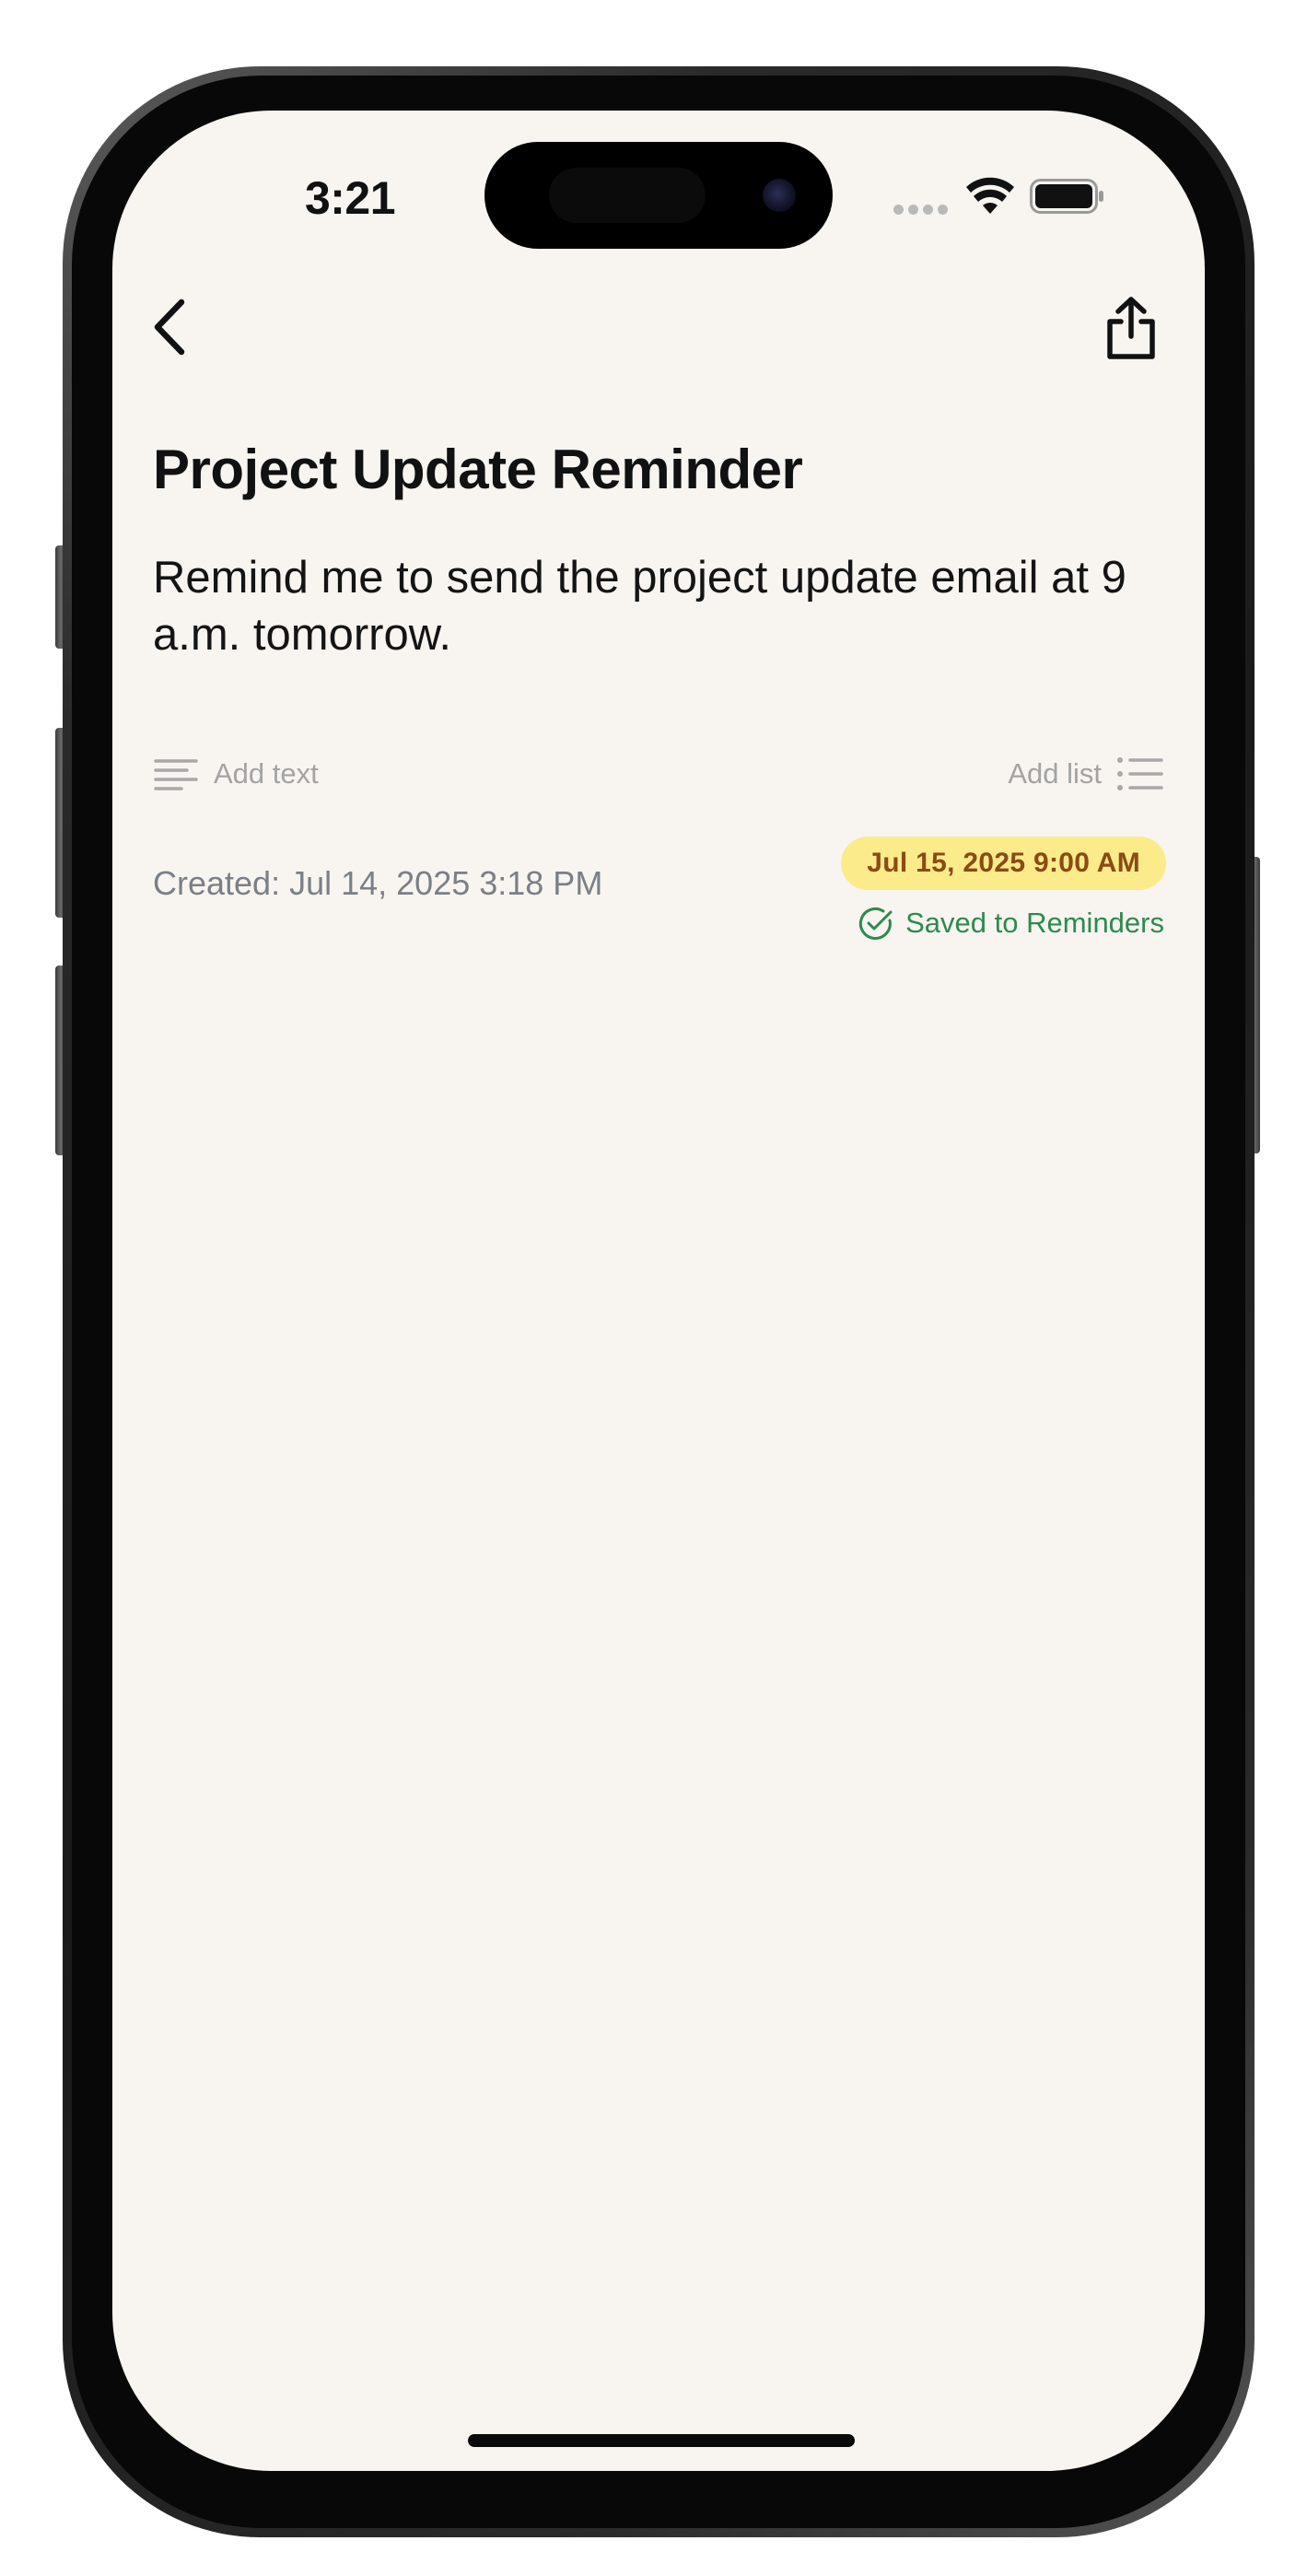 The width and height of the screenshot is (1307, 2576). I want to click on chevron-left-icon, so click(169, 327).